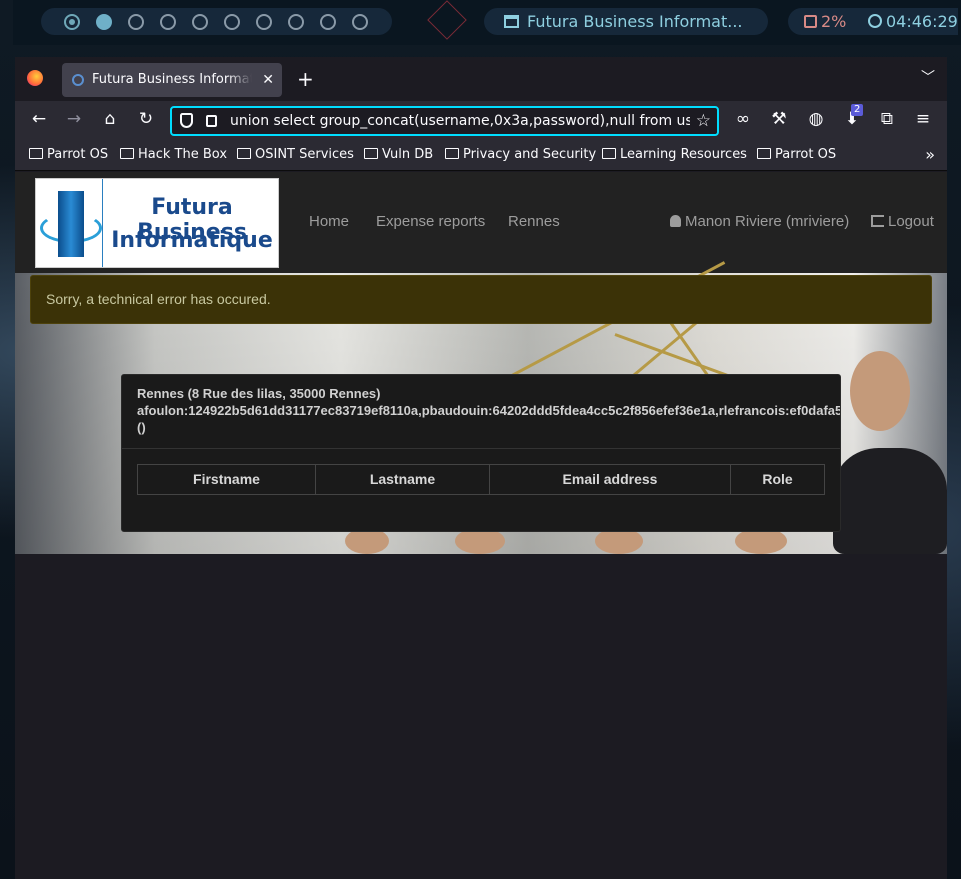  I want to click on tracking-protection-shield-icon, so click(186, 120).